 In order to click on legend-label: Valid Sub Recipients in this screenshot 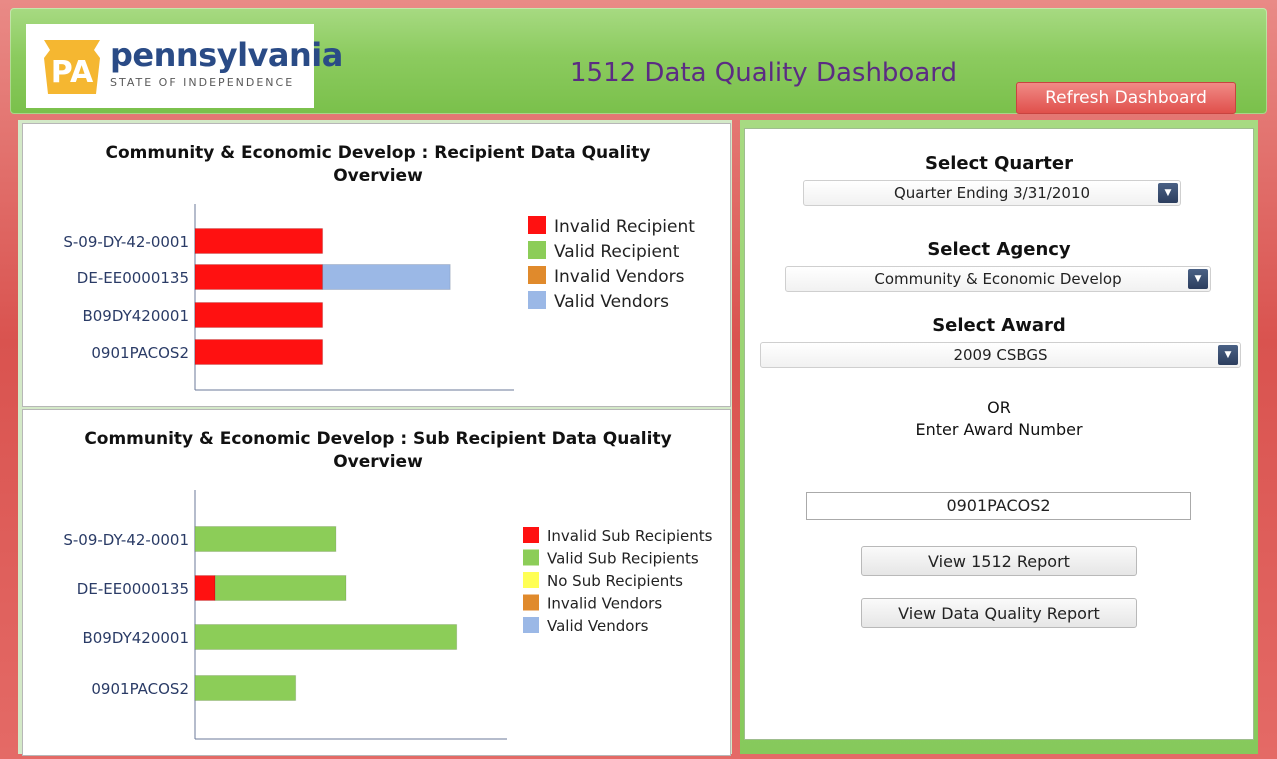, I will do `click(623, 559)`.